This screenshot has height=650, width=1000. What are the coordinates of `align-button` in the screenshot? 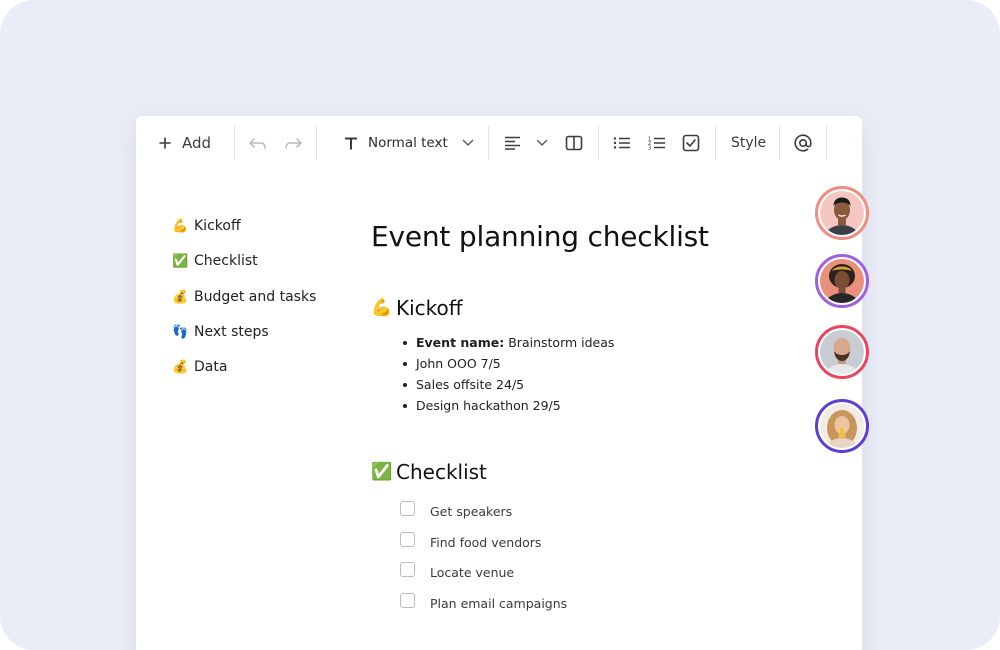 It's located at (513, 143).